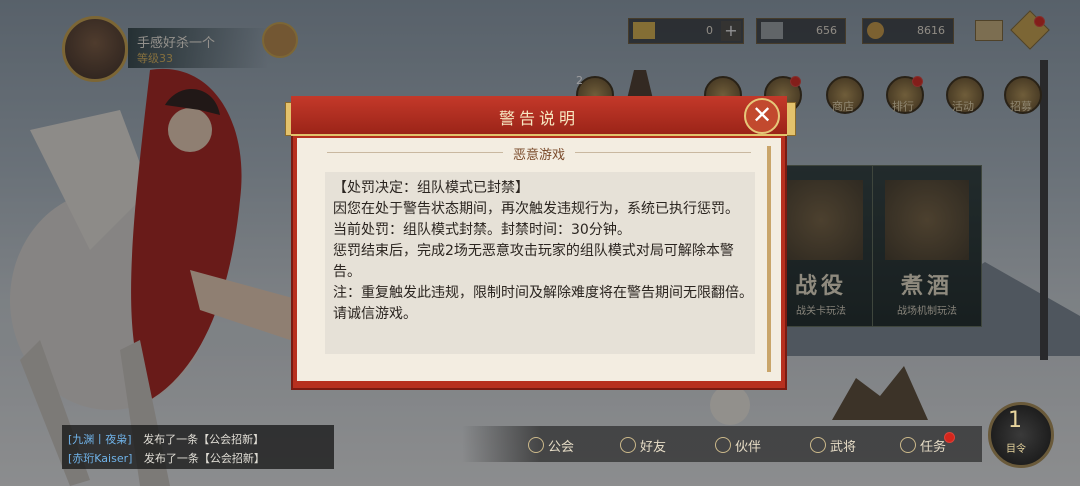 This screenshot has width=1080, height=486. Describe the element at coordinates (1015, 420) in the screenshot. I see `corner-number: 1` at that location.